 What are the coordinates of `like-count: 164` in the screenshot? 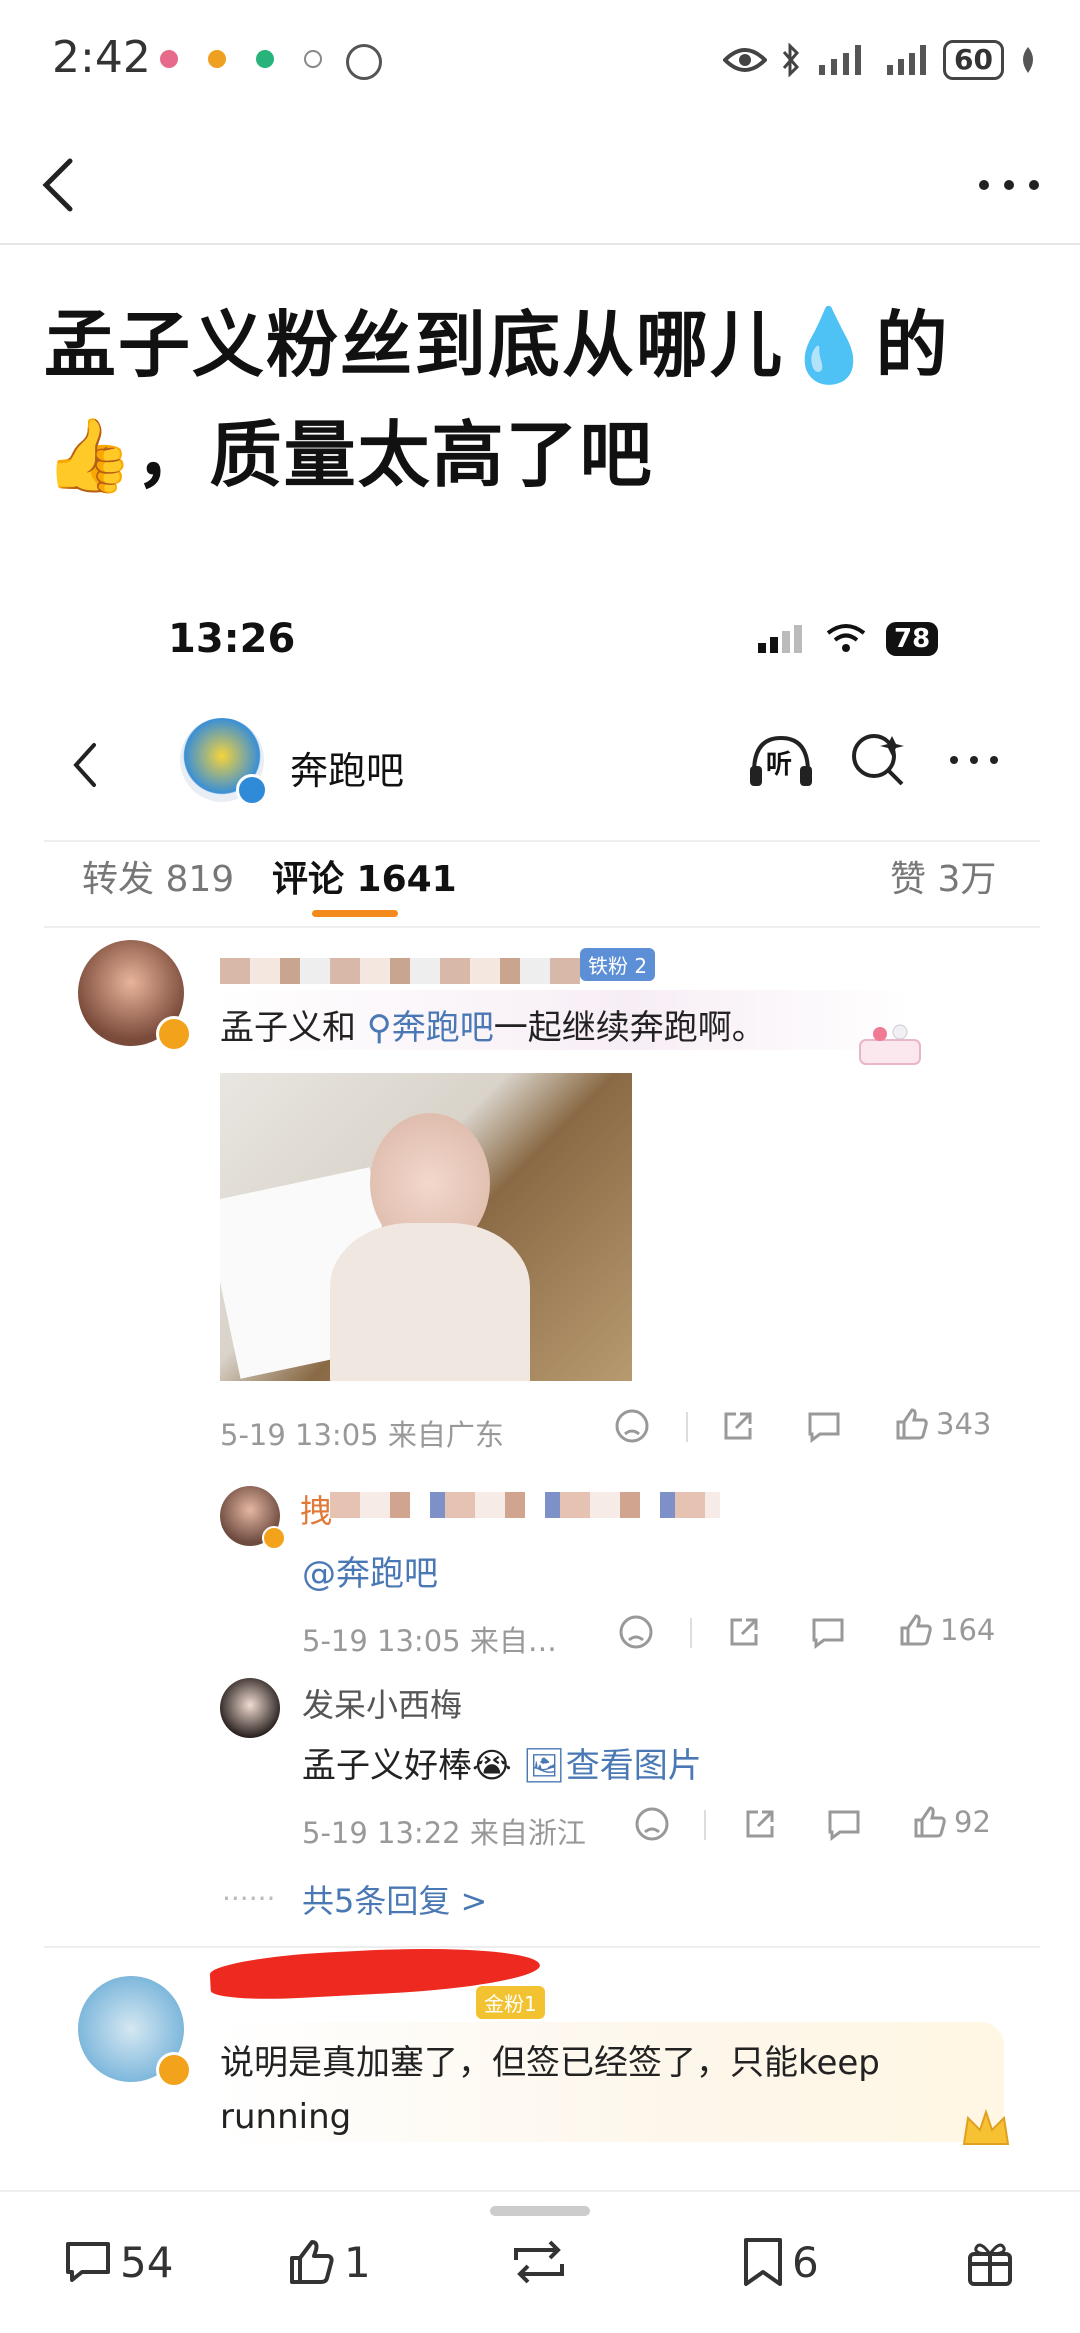 It's located at (968, 1630).